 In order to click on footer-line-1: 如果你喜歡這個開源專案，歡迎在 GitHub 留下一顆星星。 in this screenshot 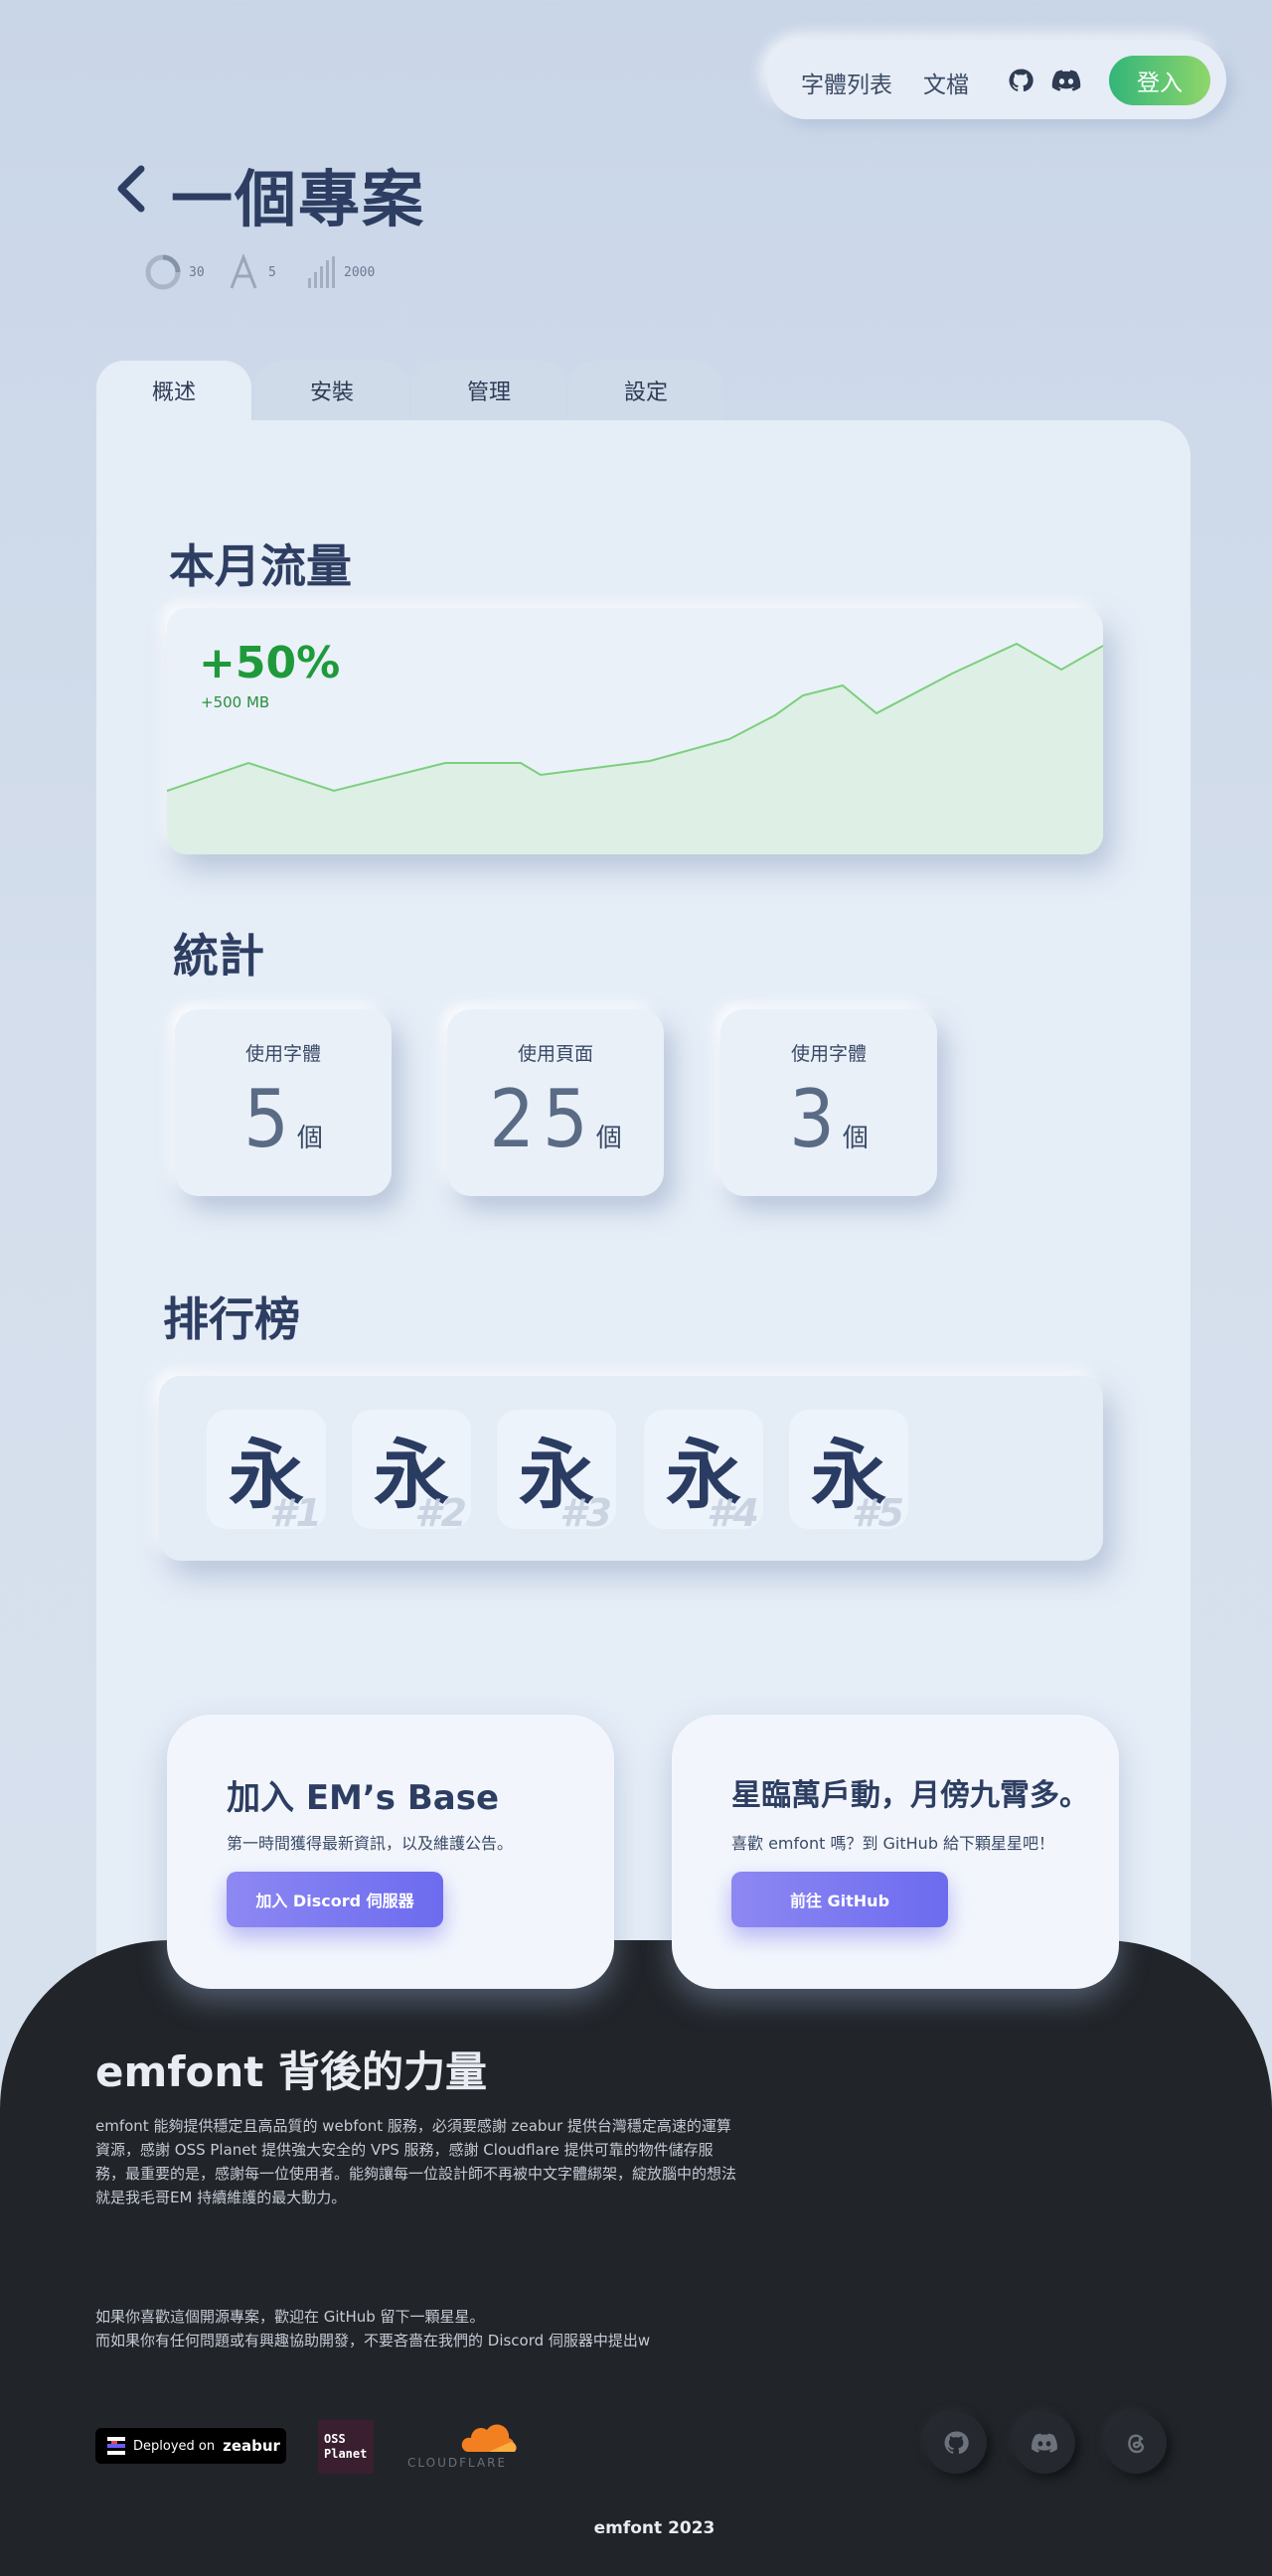, I will do `click(290, 2317)`.